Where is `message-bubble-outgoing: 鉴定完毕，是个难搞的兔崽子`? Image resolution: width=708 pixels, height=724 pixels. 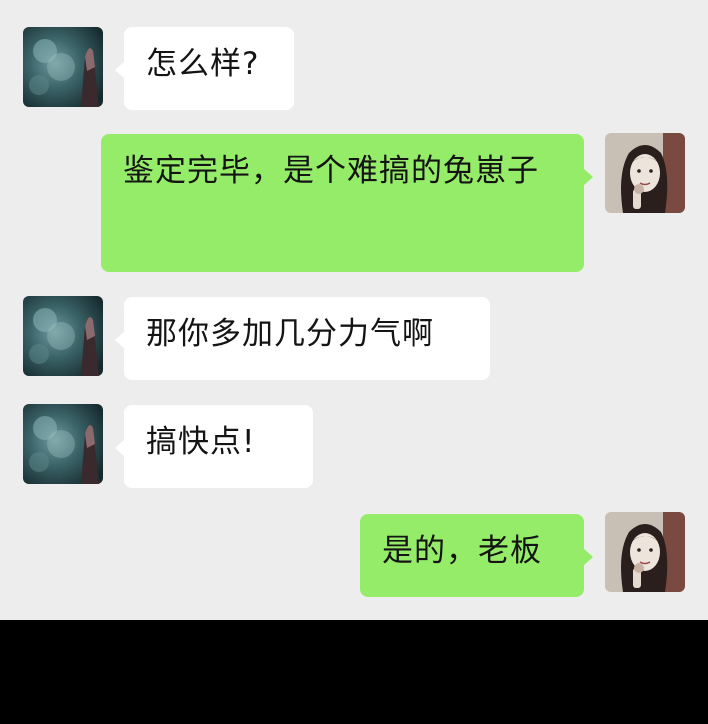 message-bubble-outgoing: 鉴定完毕，是个难搞的兔崽子 is located at coordinates (347, 203).